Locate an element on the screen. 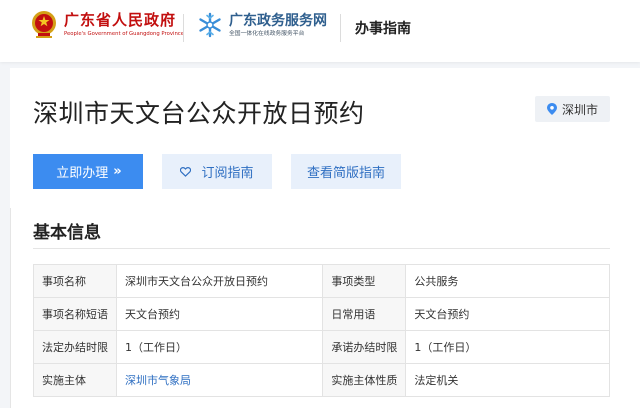 This screenshot has height=408, width=640. basic-info-title: 基本信息 is located at coordinates (67, 233).